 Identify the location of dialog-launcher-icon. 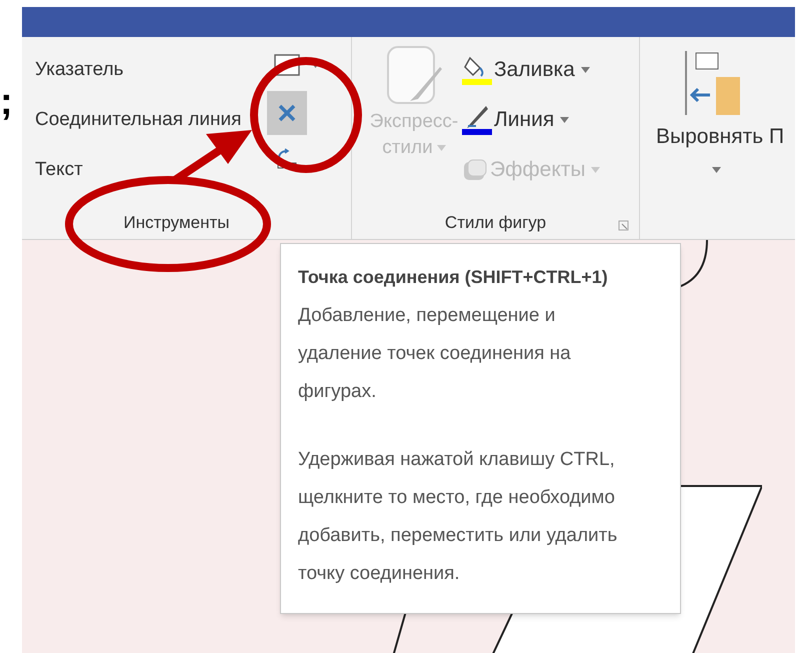
(623, 225).